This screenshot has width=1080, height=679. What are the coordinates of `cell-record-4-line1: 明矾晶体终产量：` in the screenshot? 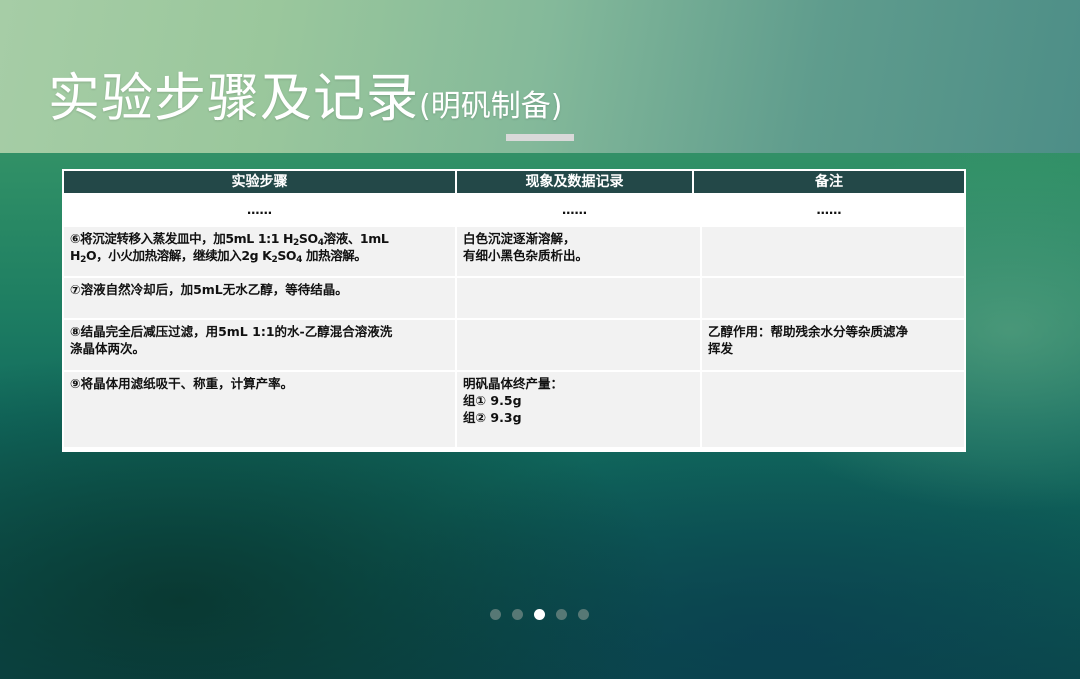 It's located at (513, 383).